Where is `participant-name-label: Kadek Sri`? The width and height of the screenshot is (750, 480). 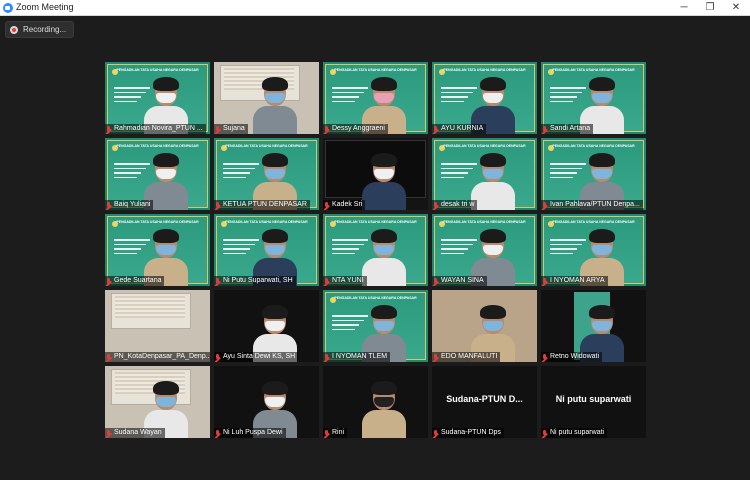
participant-name-label: Kadek Sri is located at coordinates (344, 205).